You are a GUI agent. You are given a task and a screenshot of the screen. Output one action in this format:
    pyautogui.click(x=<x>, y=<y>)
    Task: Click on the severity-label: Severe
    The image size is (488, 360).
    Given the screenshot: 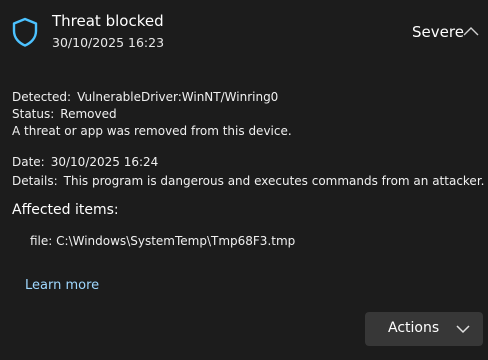 What is the action you would take?
    pyautogui.click(x=438, y=32)
    